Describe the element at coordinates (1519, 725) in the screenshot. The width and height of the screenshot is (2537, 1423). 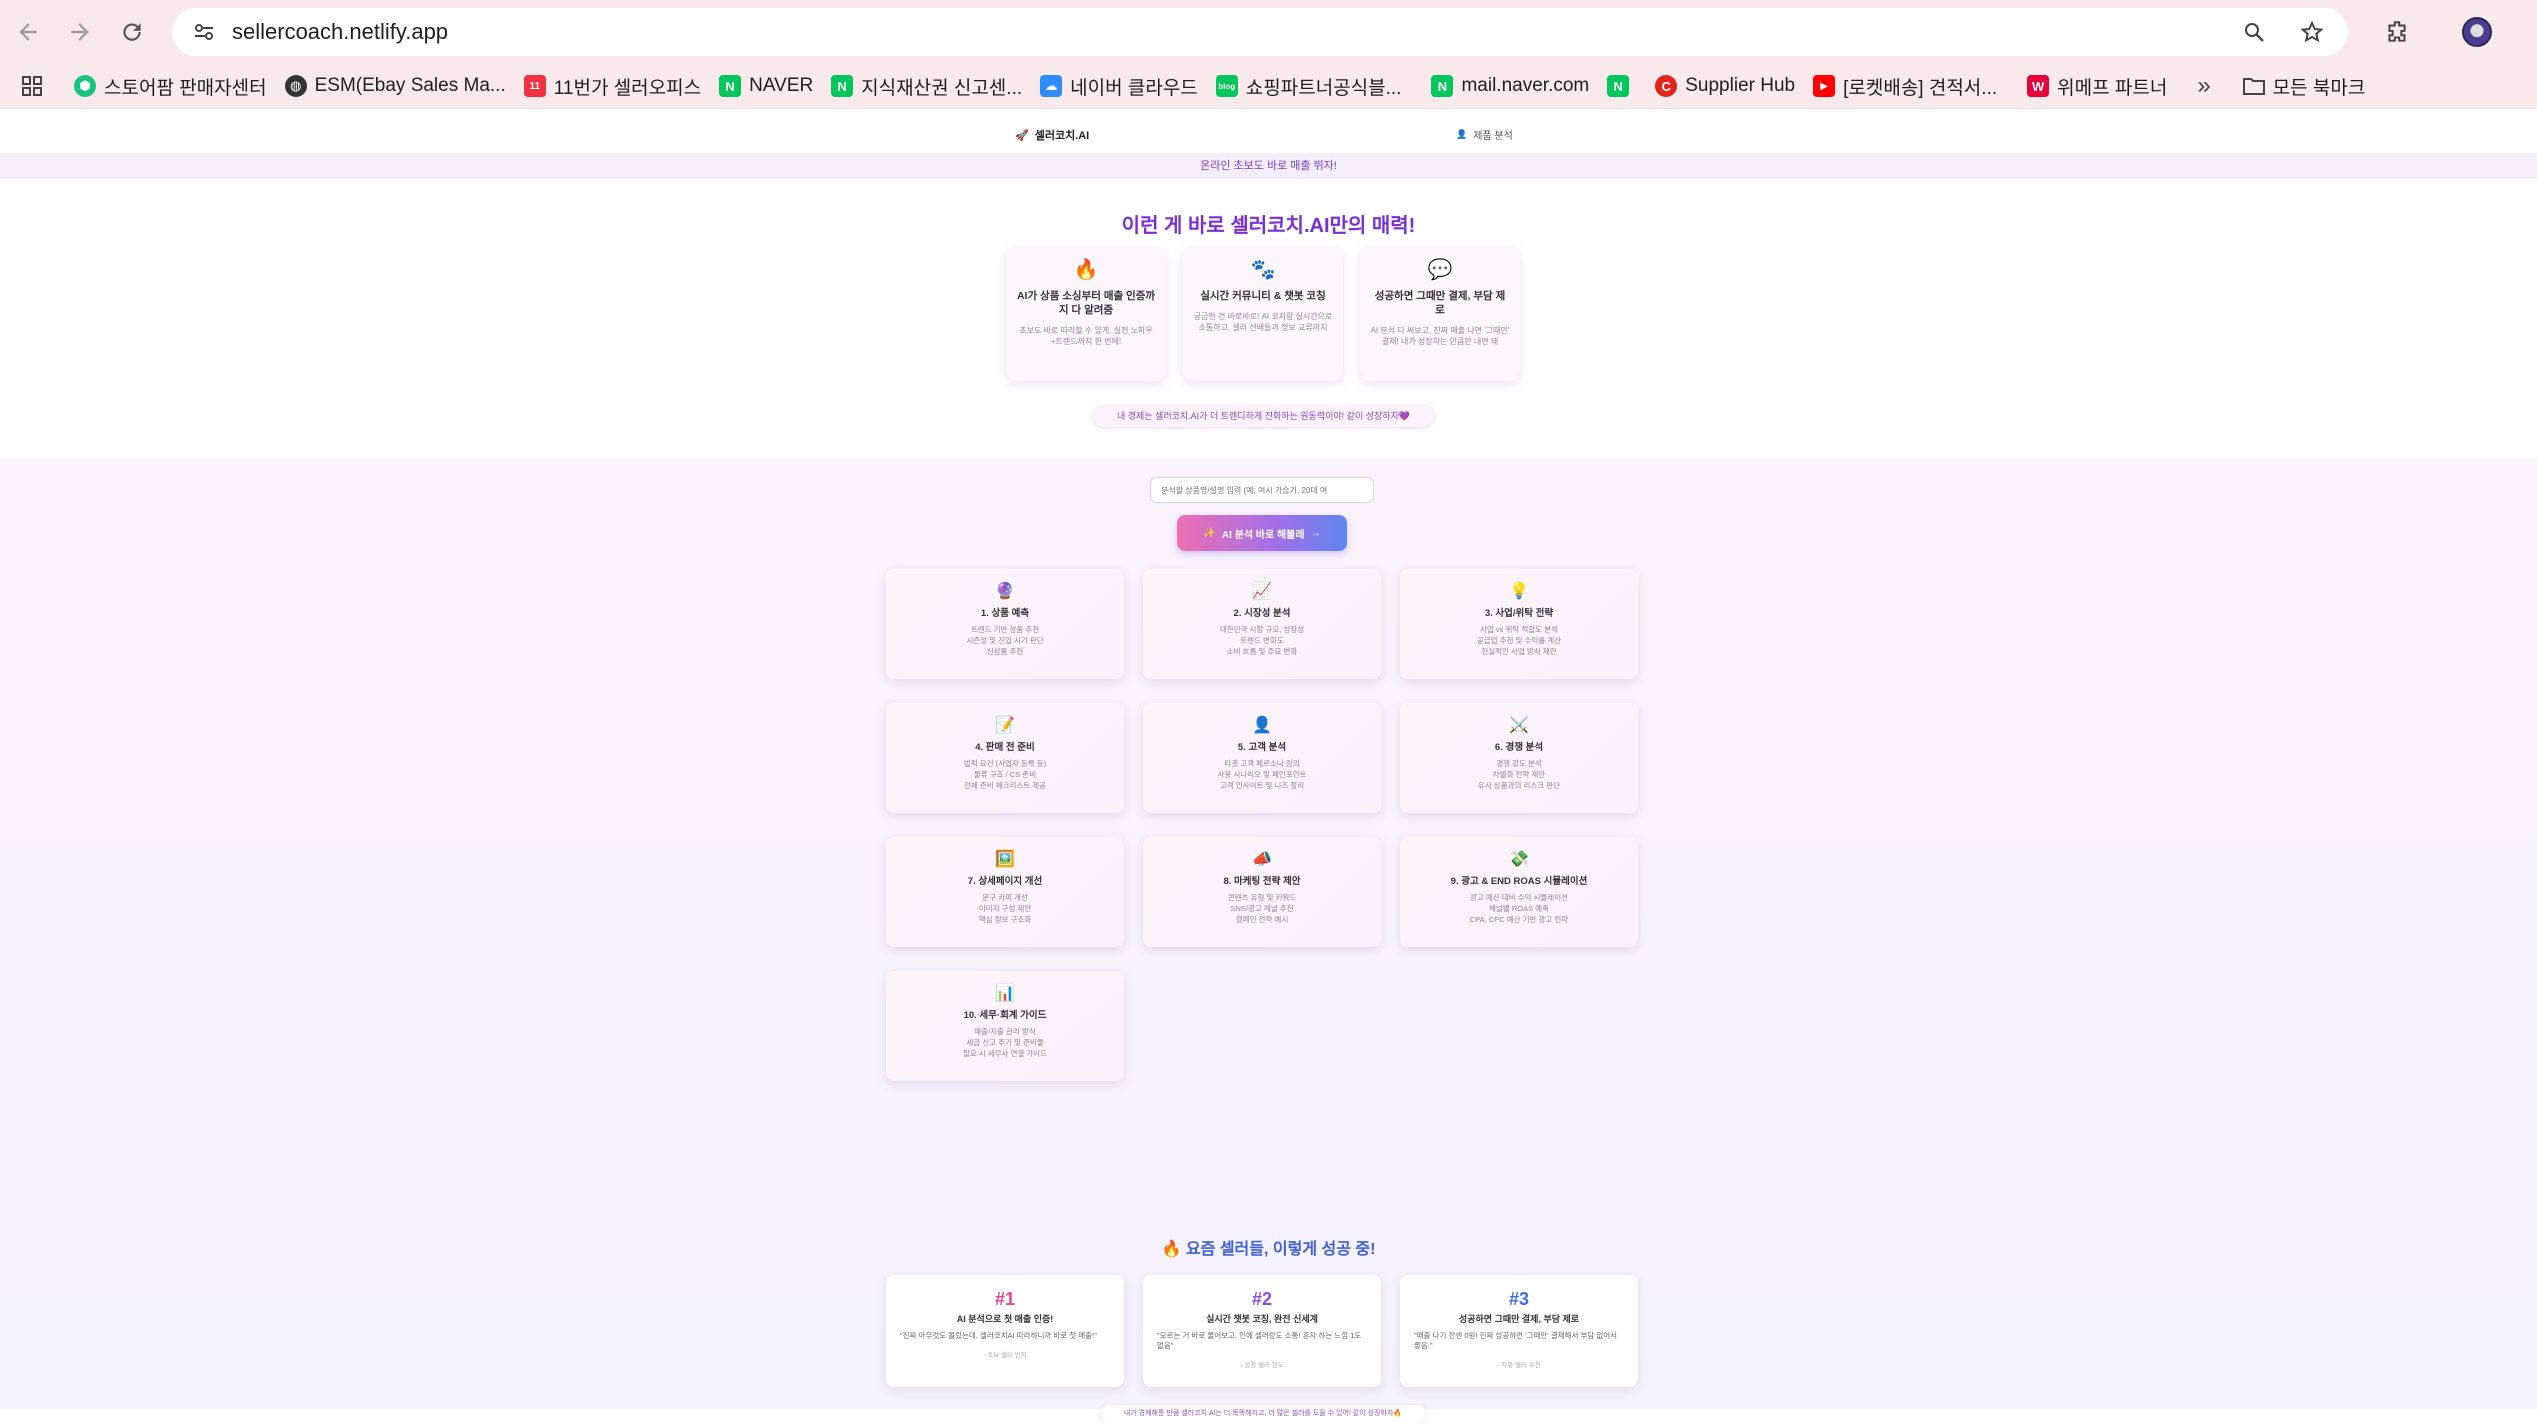
I see `swords-icon: ⚔️` at that location.